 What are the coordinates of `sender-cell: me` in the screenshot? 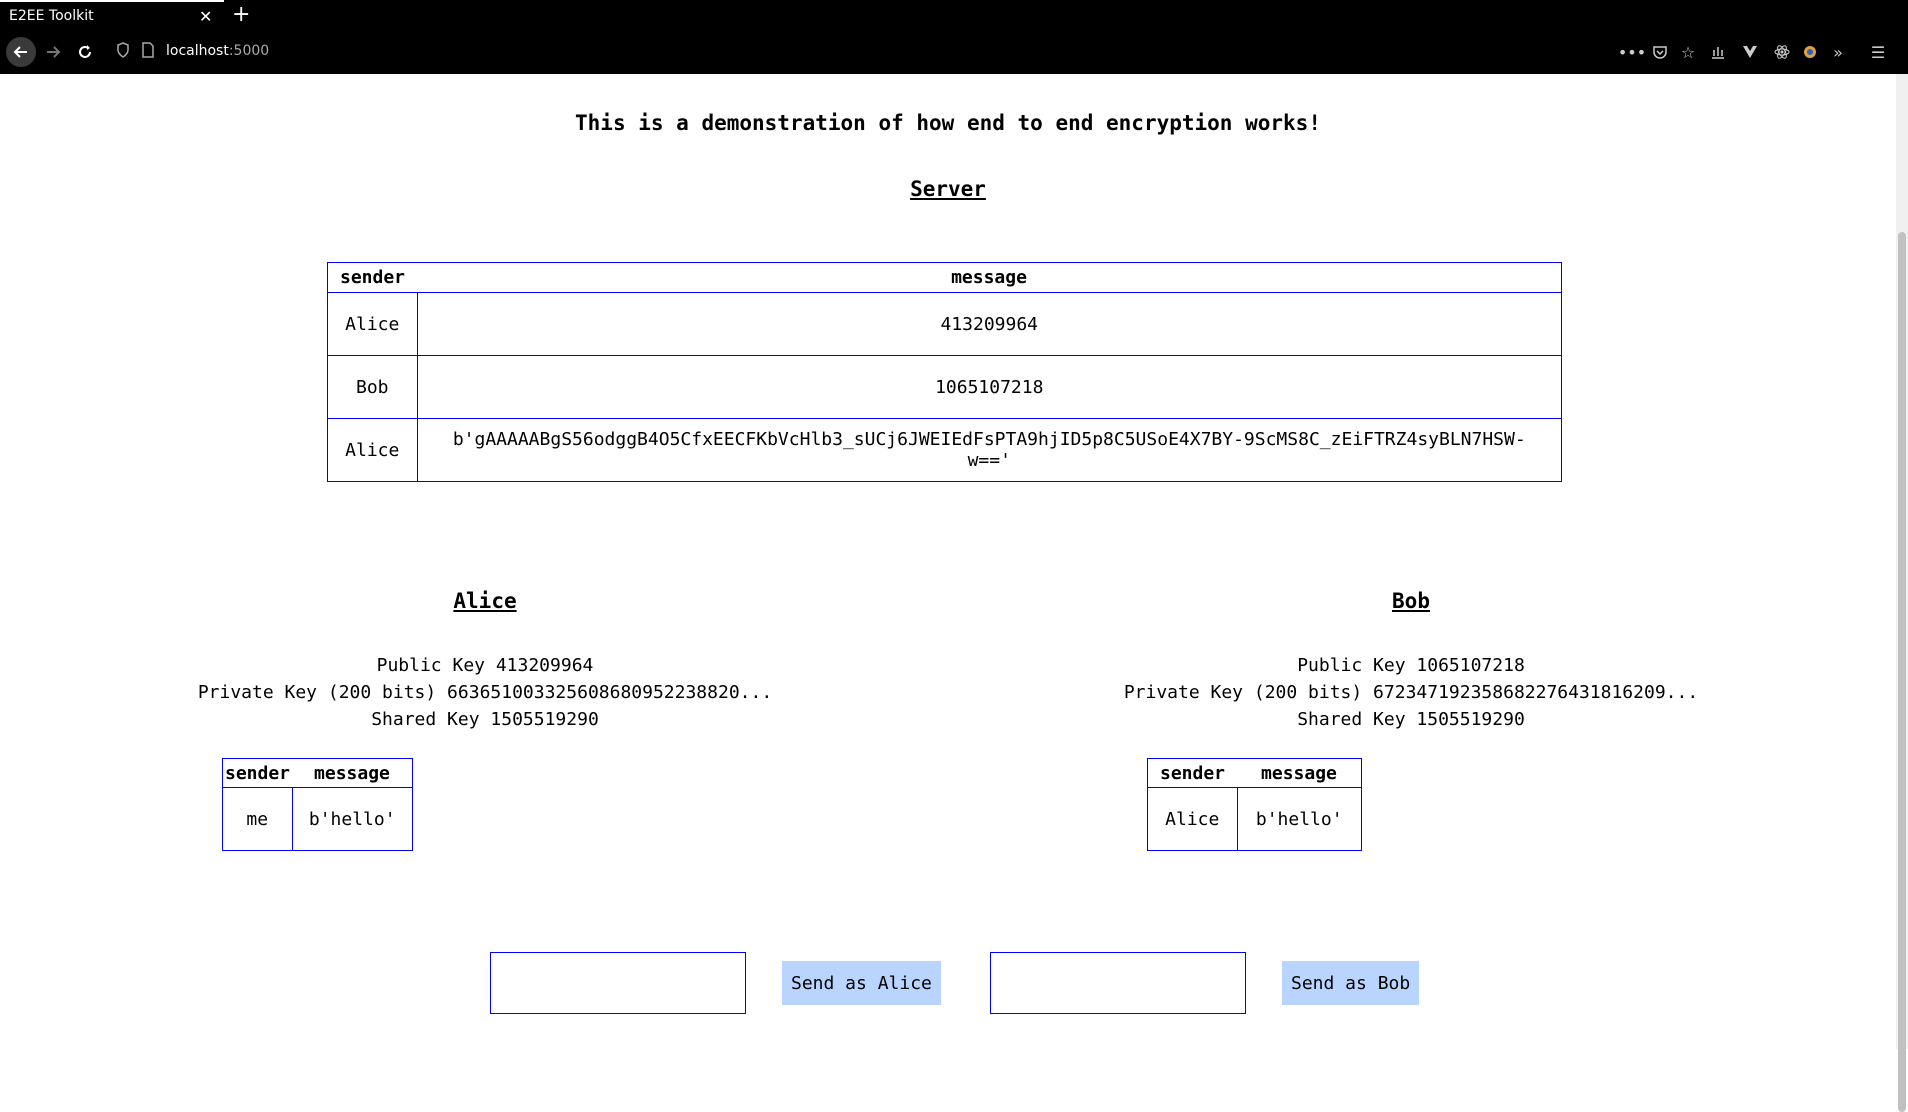 It's located at (257, 819).